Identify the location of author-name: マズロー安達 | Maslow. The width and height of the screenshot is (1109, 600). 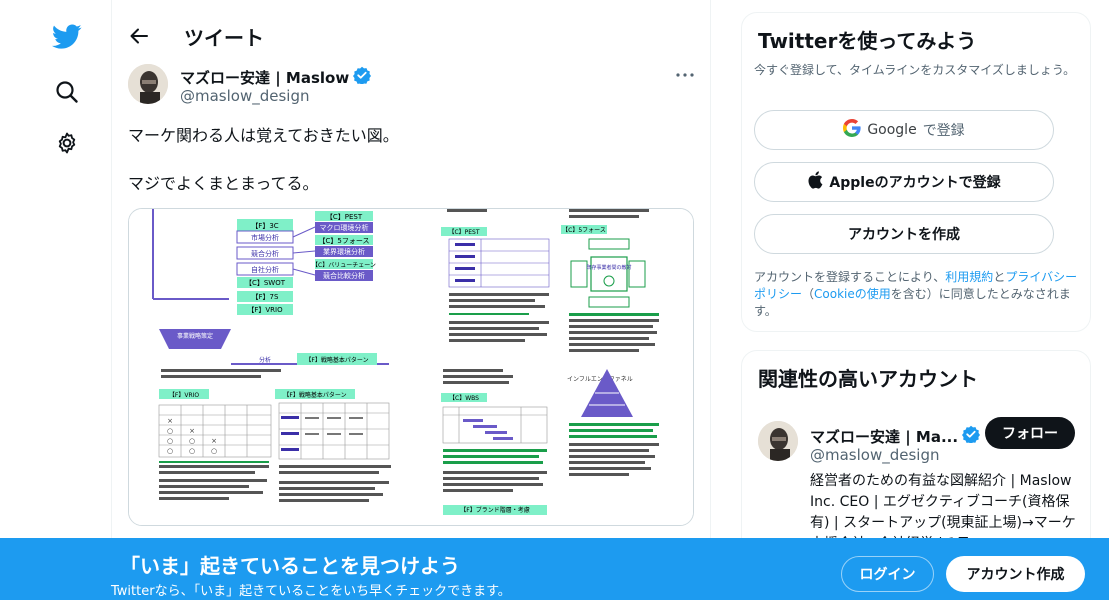
(276, 77).